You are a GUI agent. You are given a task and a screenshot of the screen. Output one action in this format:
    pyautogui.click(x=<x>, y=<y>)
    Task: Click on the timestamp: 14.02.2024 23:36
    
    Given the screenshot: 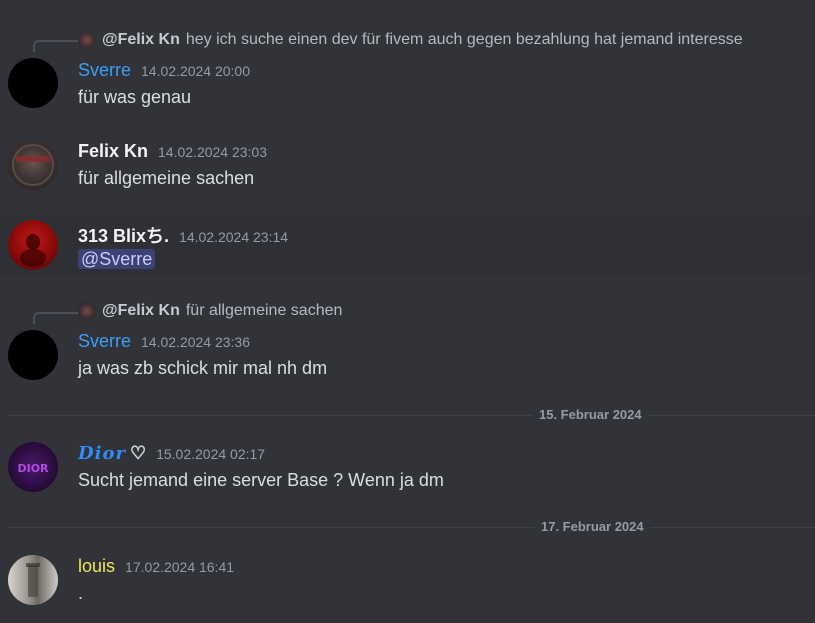 What is the action you would take?
    pyautogui.click(x=196, y=342)
    